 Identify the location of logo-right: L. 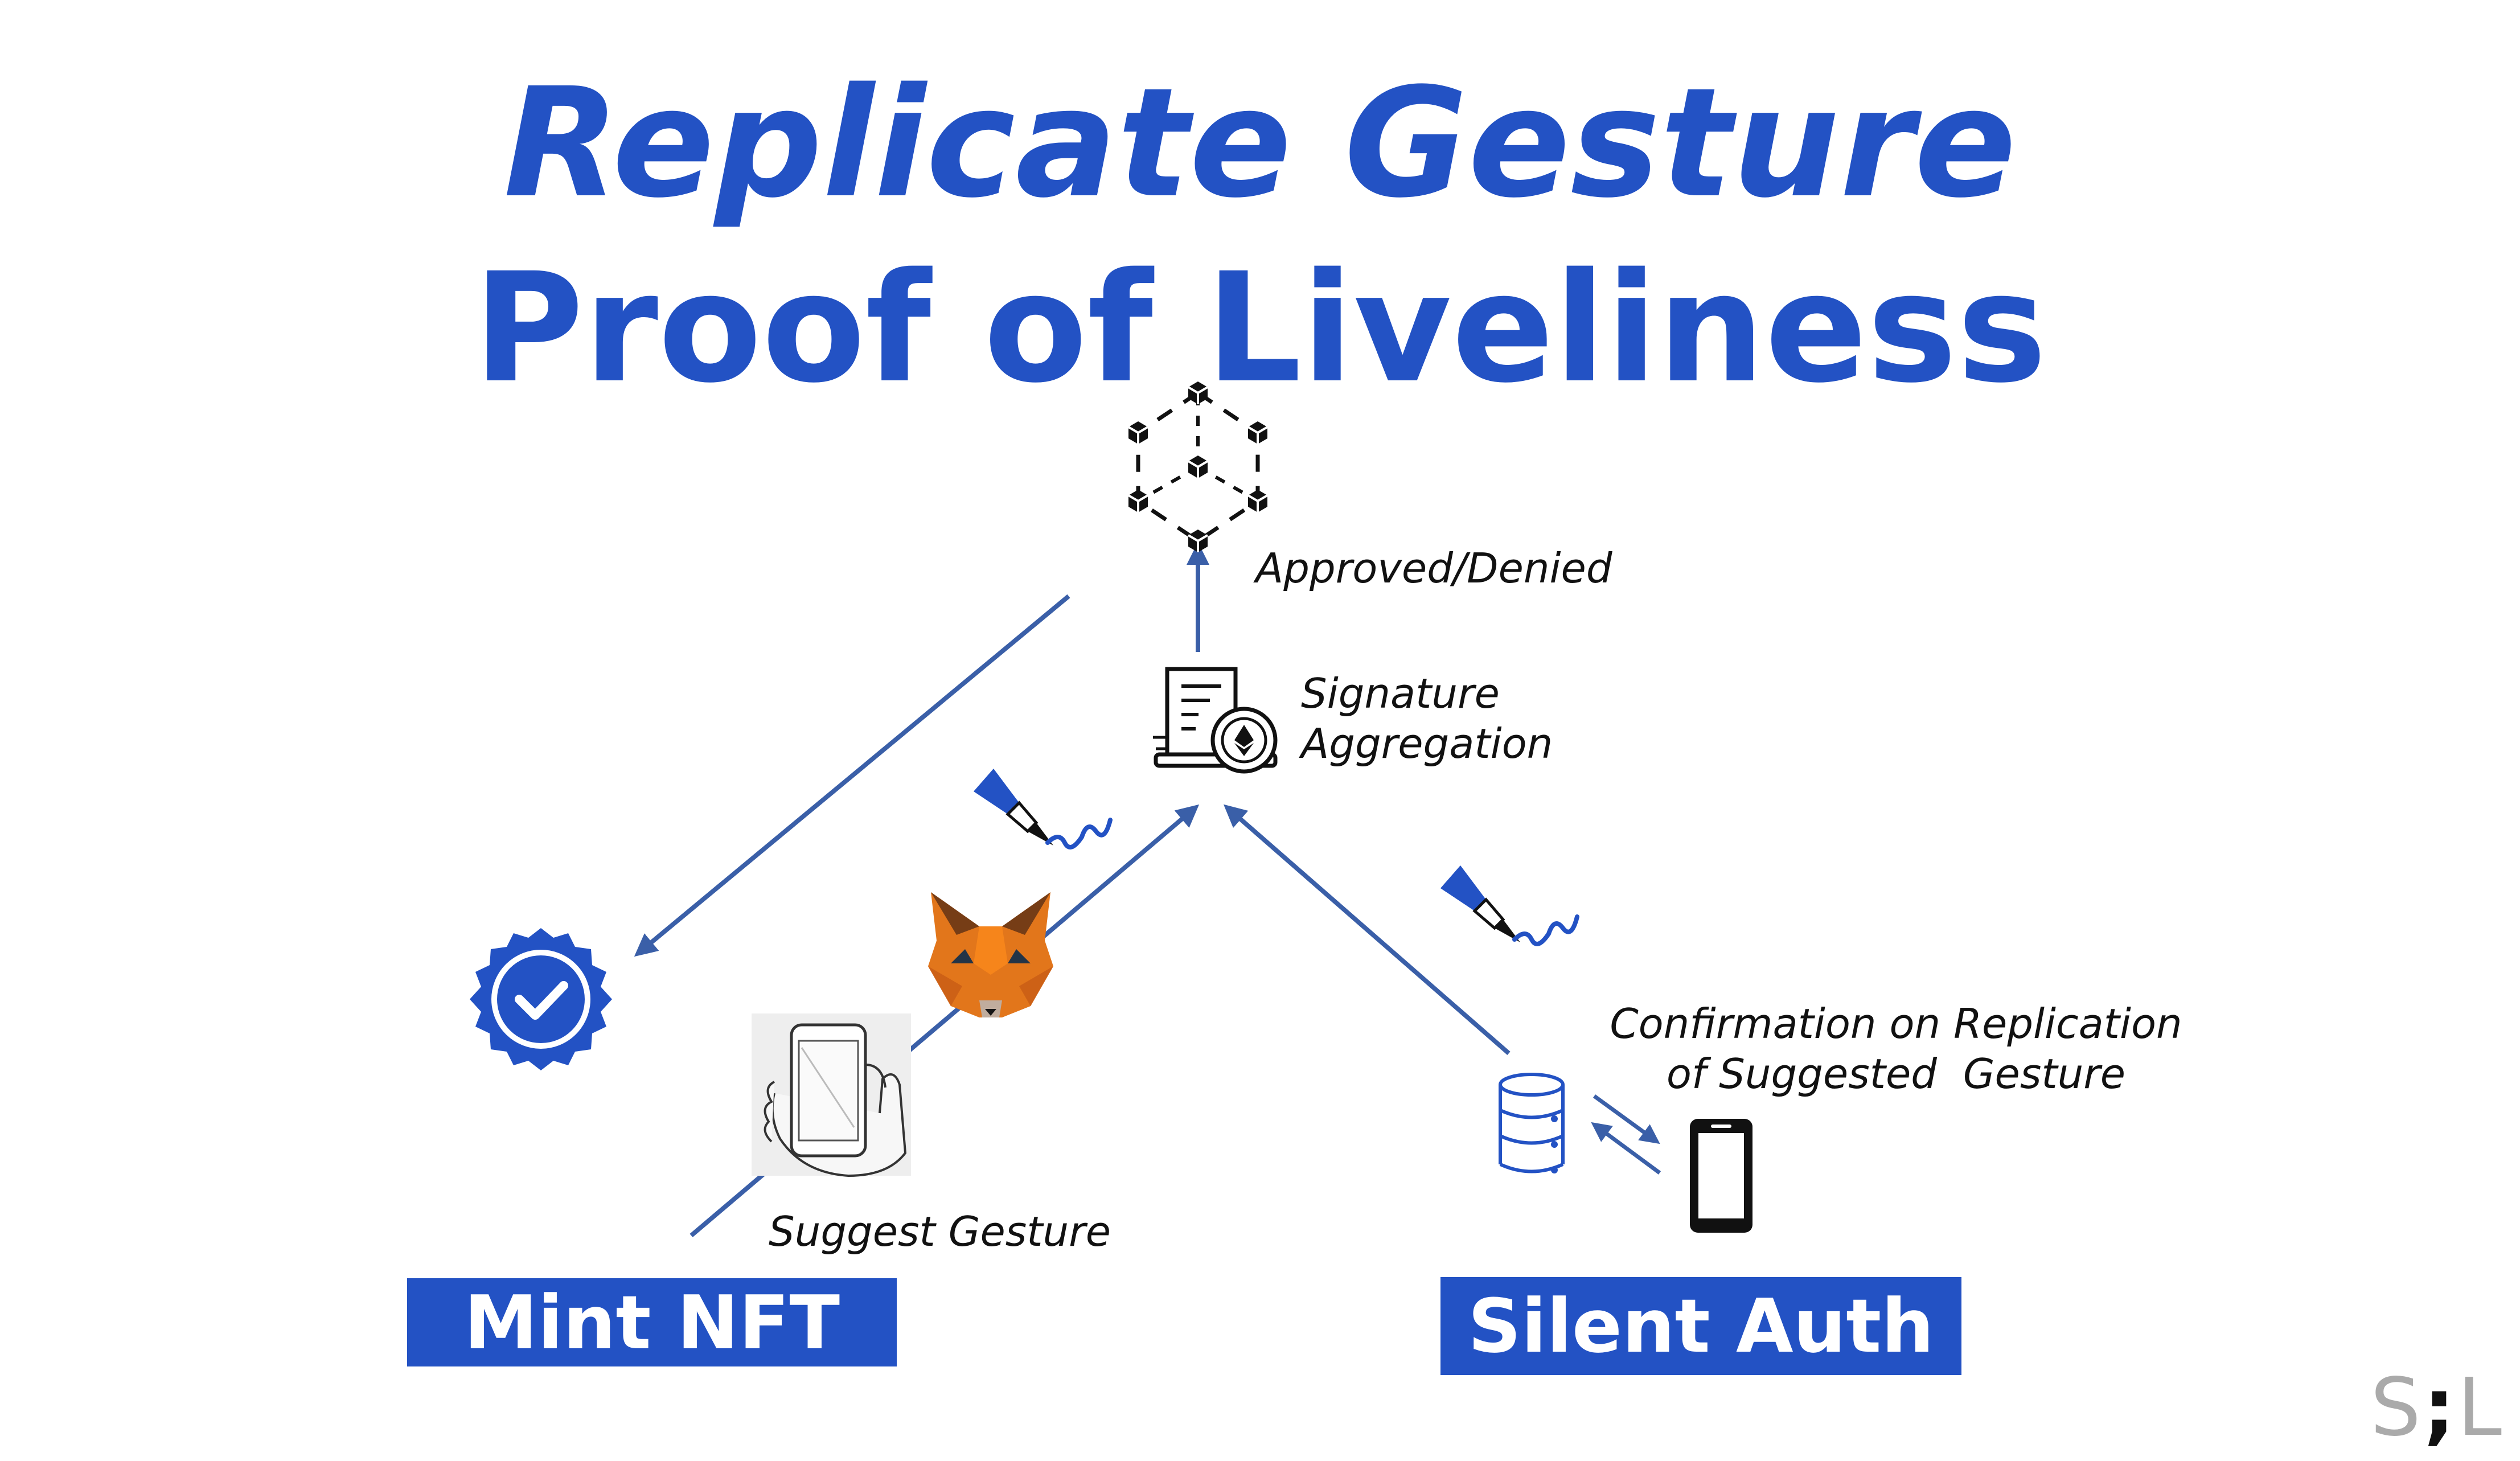
(2480, 1407).